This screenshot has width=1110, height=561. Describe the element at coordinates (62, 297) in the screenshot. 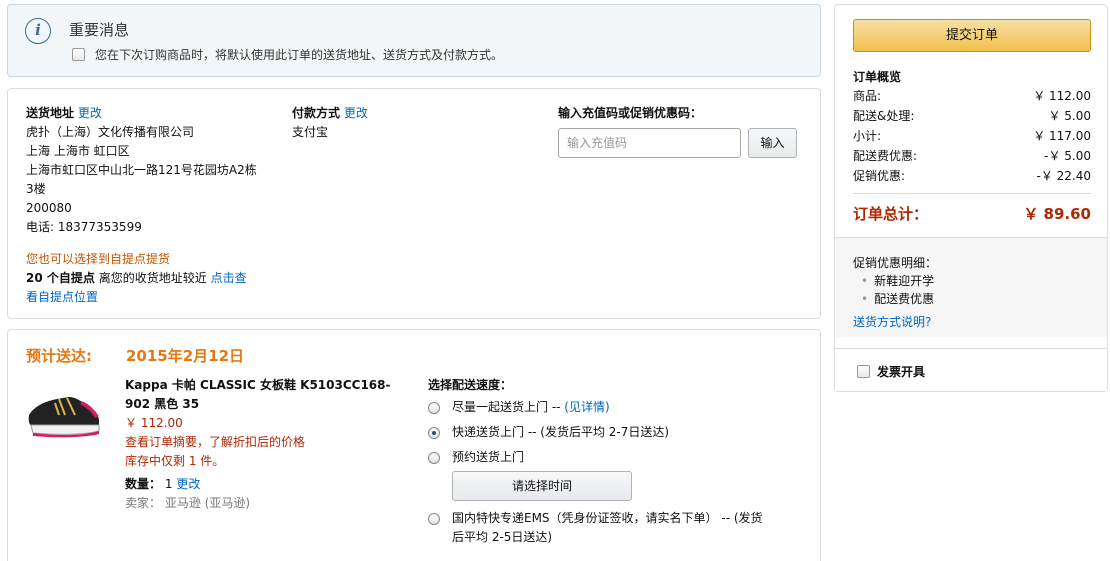

I see `view-pickup-location-link: 看自提点位置` at that location.